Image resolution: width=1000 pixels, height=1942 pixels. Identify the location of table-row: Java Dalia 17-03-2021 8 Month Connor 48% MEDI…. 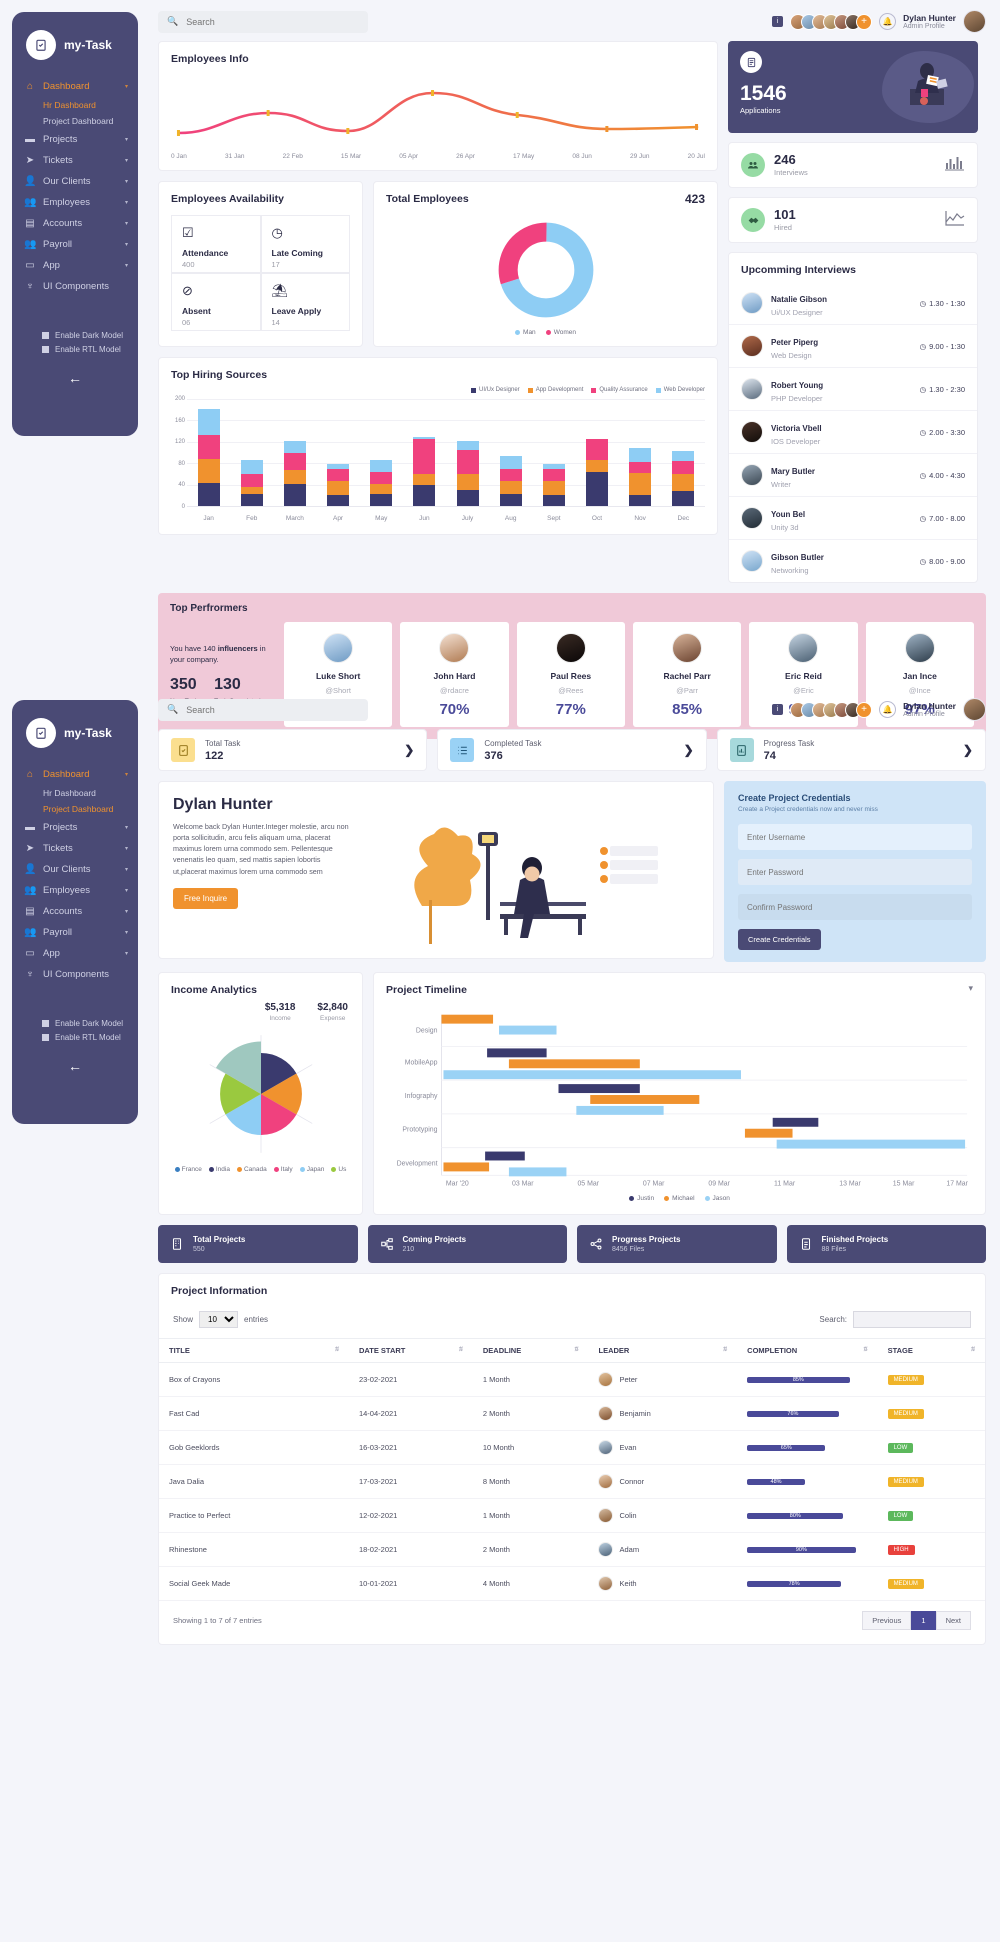
(572, 1481).